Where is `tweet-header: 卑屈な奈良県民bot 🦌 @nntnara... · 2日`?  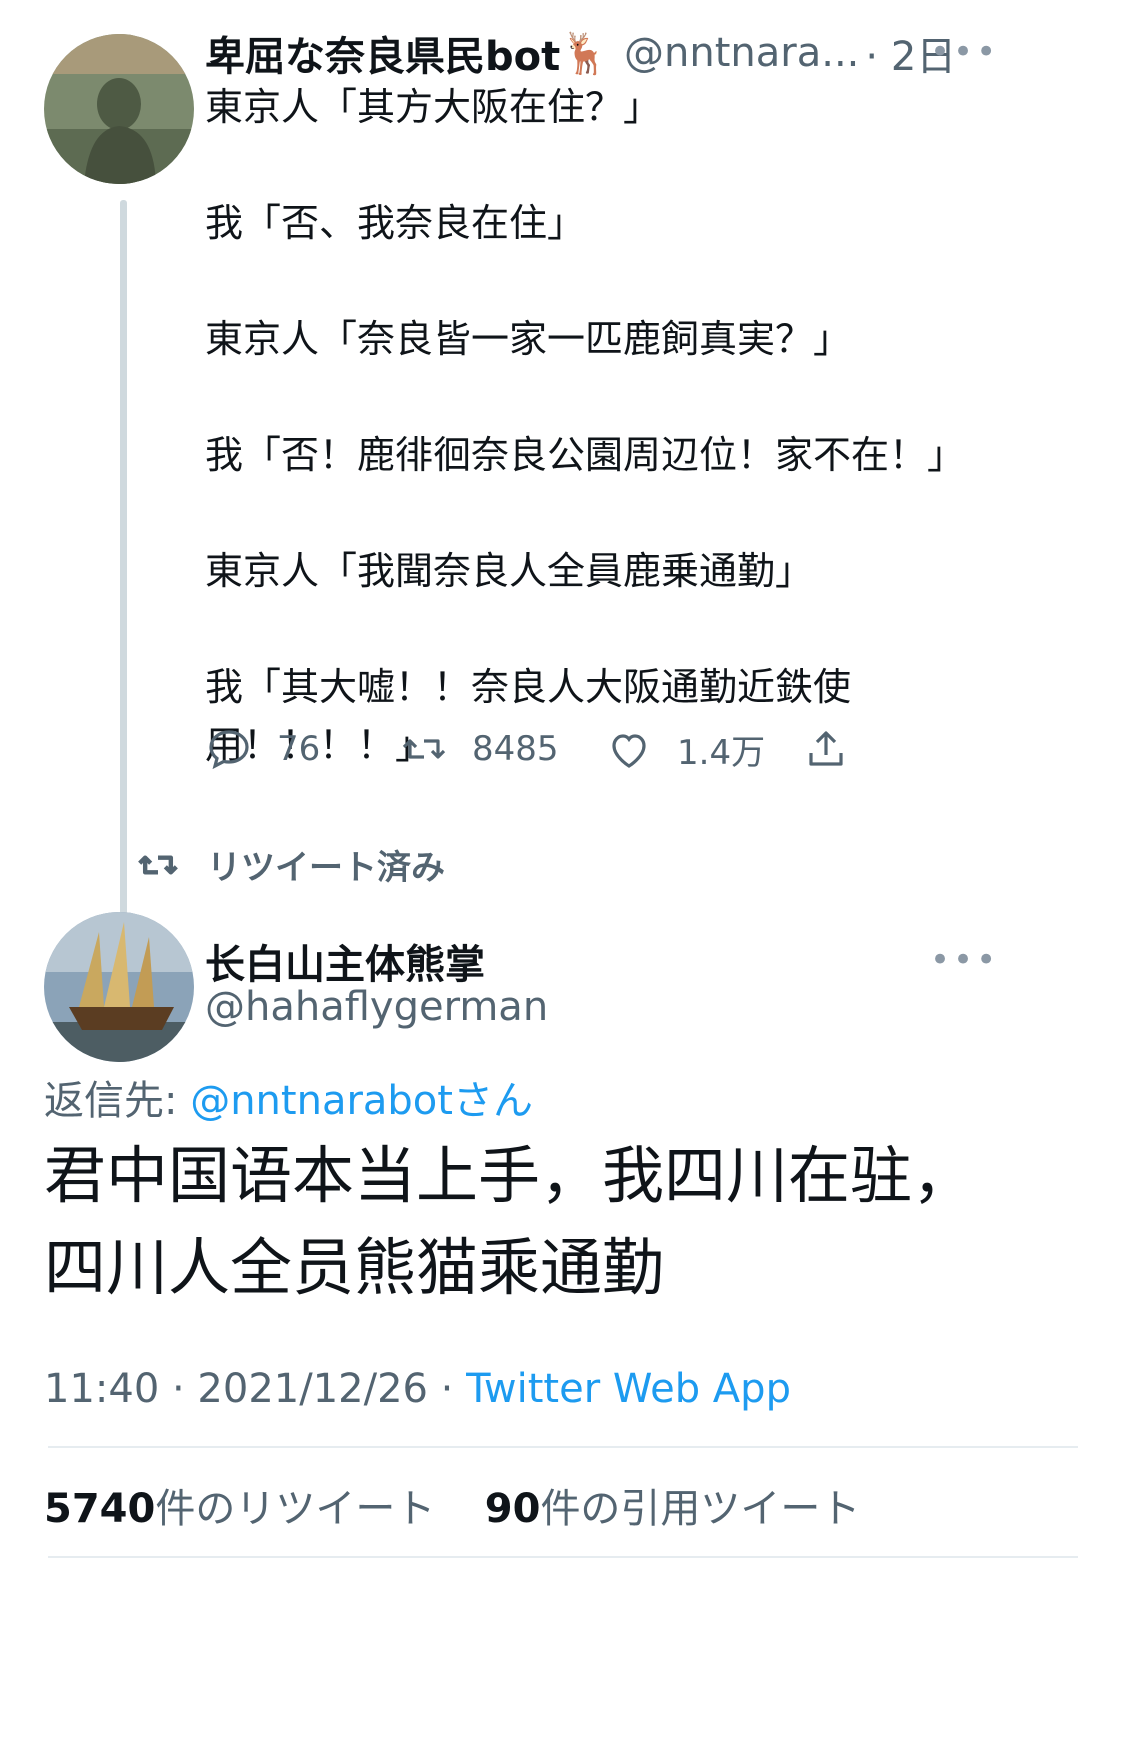
tweet-header: 卑屈な奈良県民bot 🦌 @nntnara... · 2日 is located at coordinates (580, 53).